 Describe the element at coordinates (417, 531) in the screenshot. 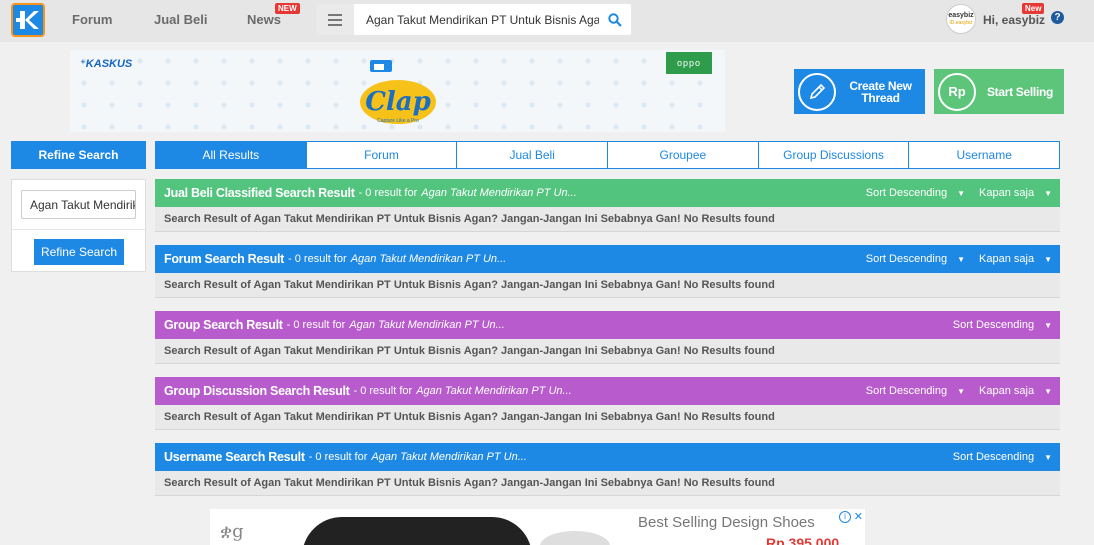

I see `shoe-image` at that location.